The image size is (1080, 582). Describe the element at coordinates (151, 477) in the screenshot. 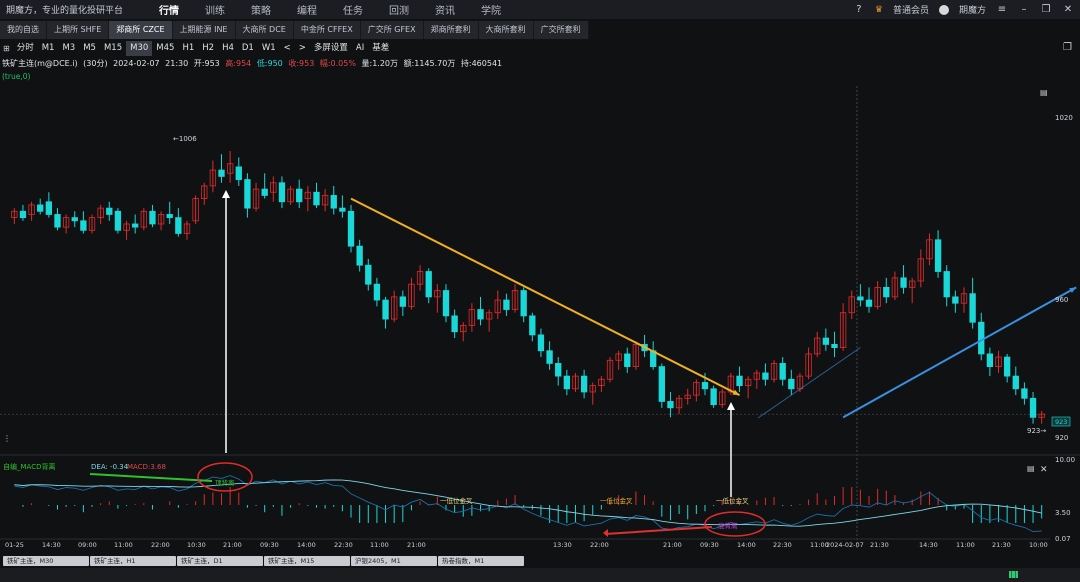

I see `top-divergence-line` at that location.